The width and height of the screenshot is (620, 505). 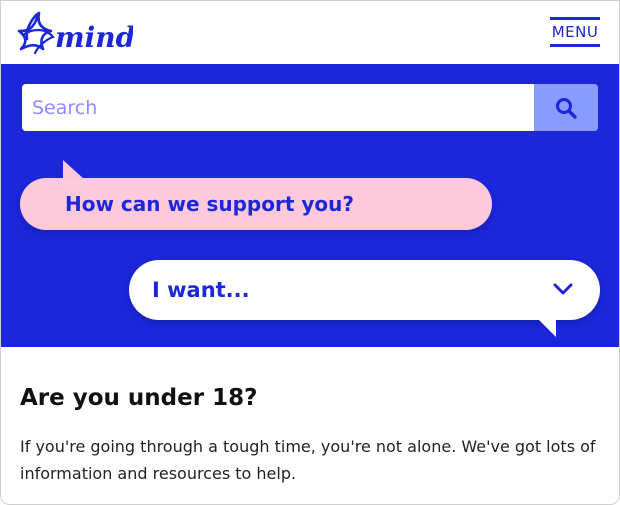 What do you see at coordinates (310, 32) in the screenshot?
I see `site-header: mind MENU` at bounding box center [310, 32].